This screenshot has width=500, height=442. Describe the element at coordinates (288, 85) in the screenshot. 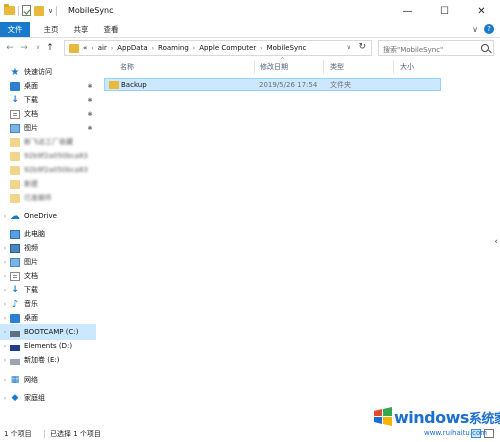

I see `file-date: 2019/5/26 17:54` at that location.